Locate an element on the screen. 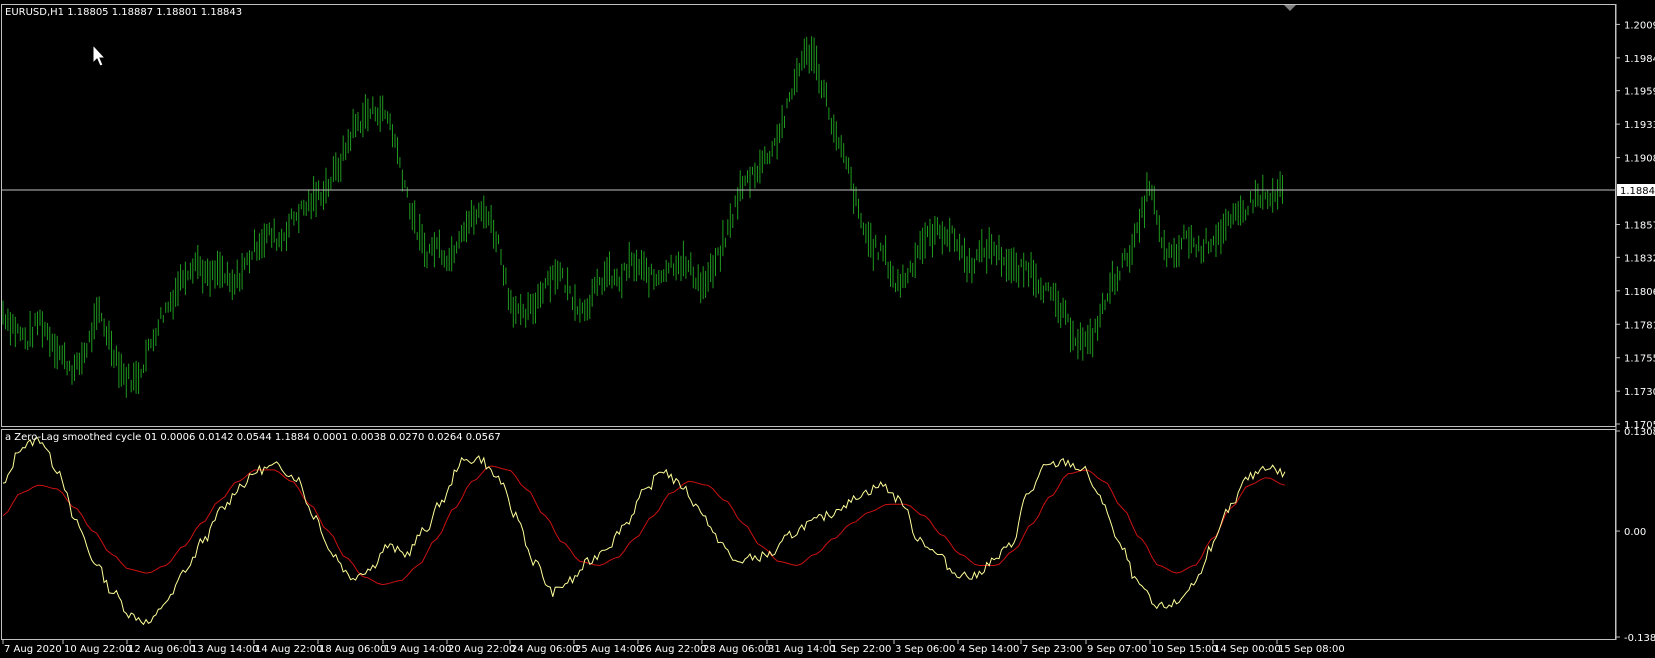  price-tick-label: 1.19590 is located at coordinates (1639, 92).